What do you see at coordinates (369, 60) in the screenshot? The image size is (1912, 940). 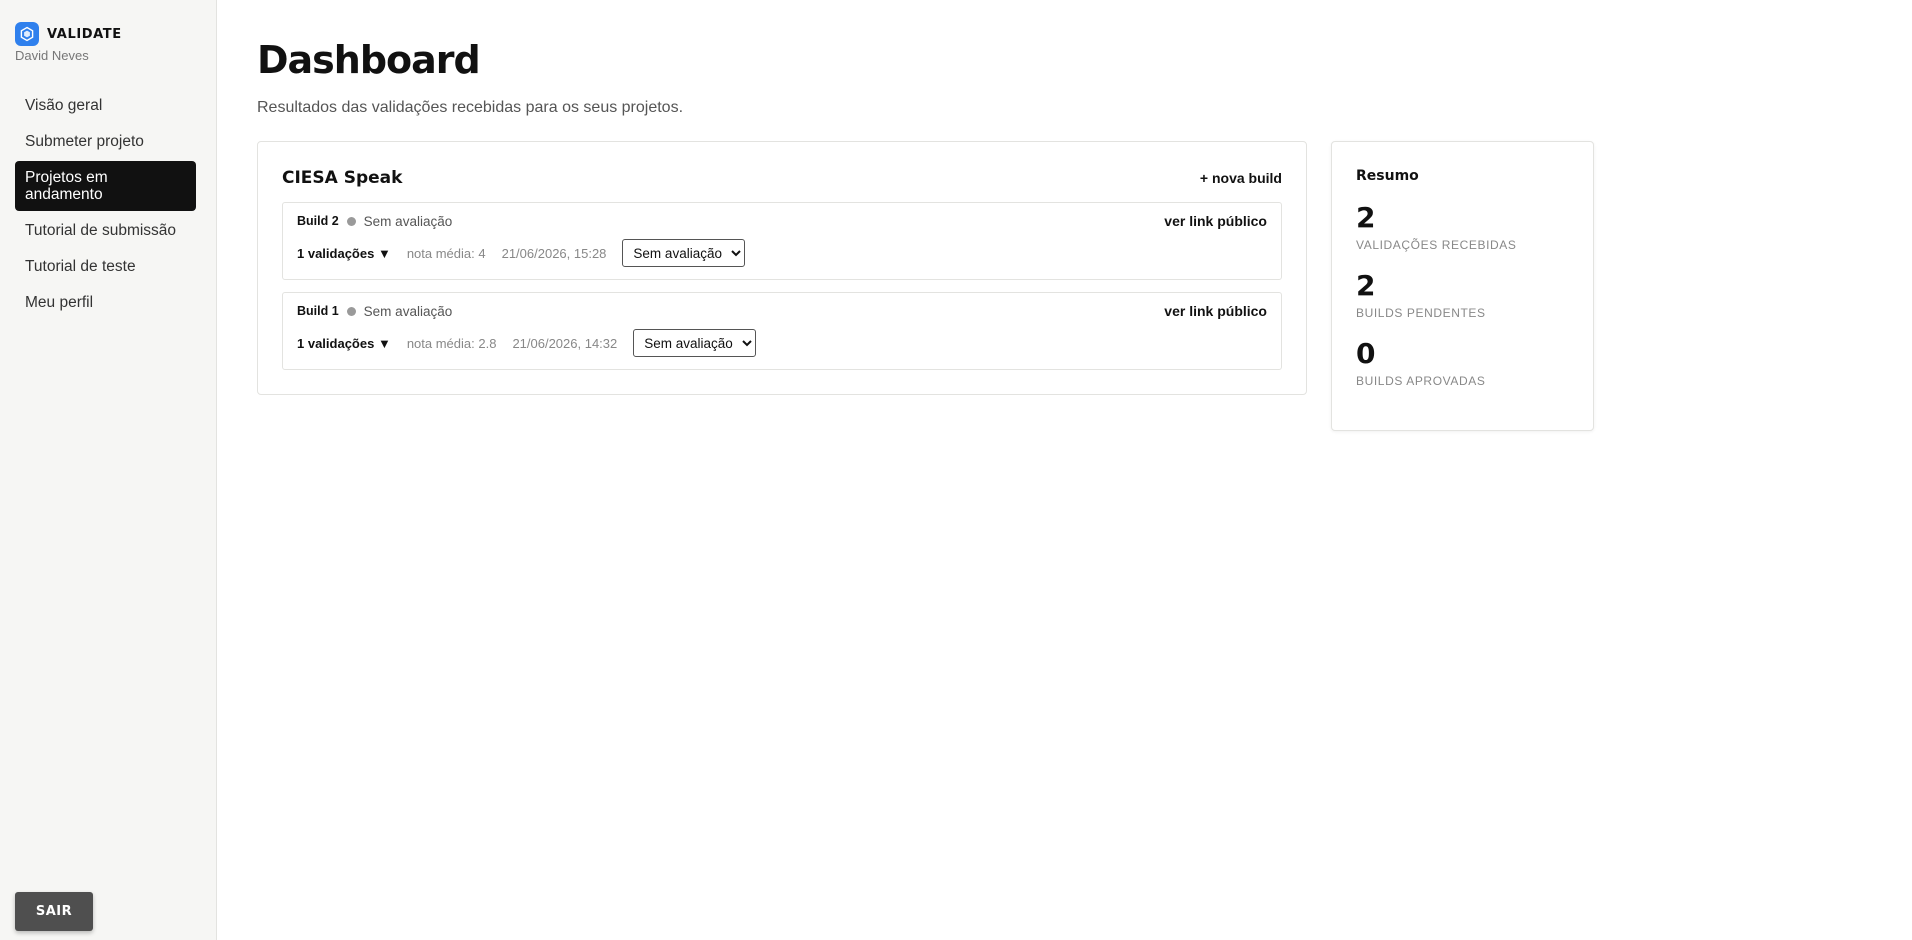 I see `page-title: Dashboard` at bounding box center [369, 60].